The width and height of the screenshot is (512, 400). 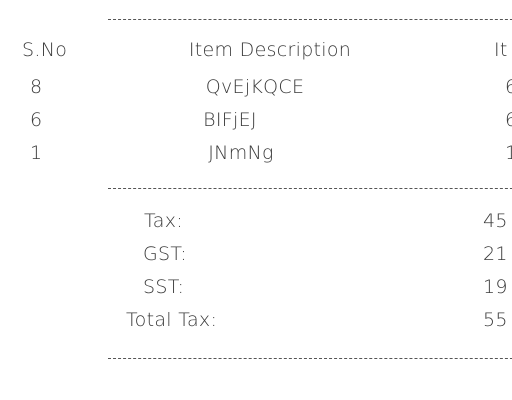 What do you see at coordinates (165, 254) in the screenshot?
I see `gst-label: GST:` at bounding box center [165, 254].